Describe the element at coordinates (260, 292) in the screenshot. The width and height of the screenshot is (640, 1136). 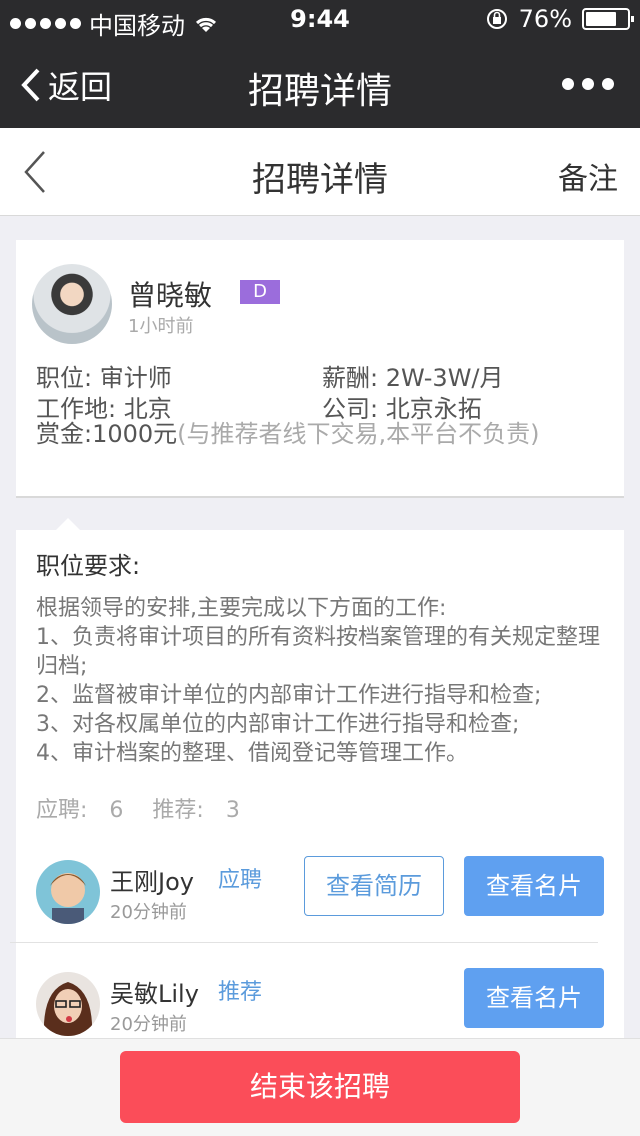
I see `level-badge: D` at that location.